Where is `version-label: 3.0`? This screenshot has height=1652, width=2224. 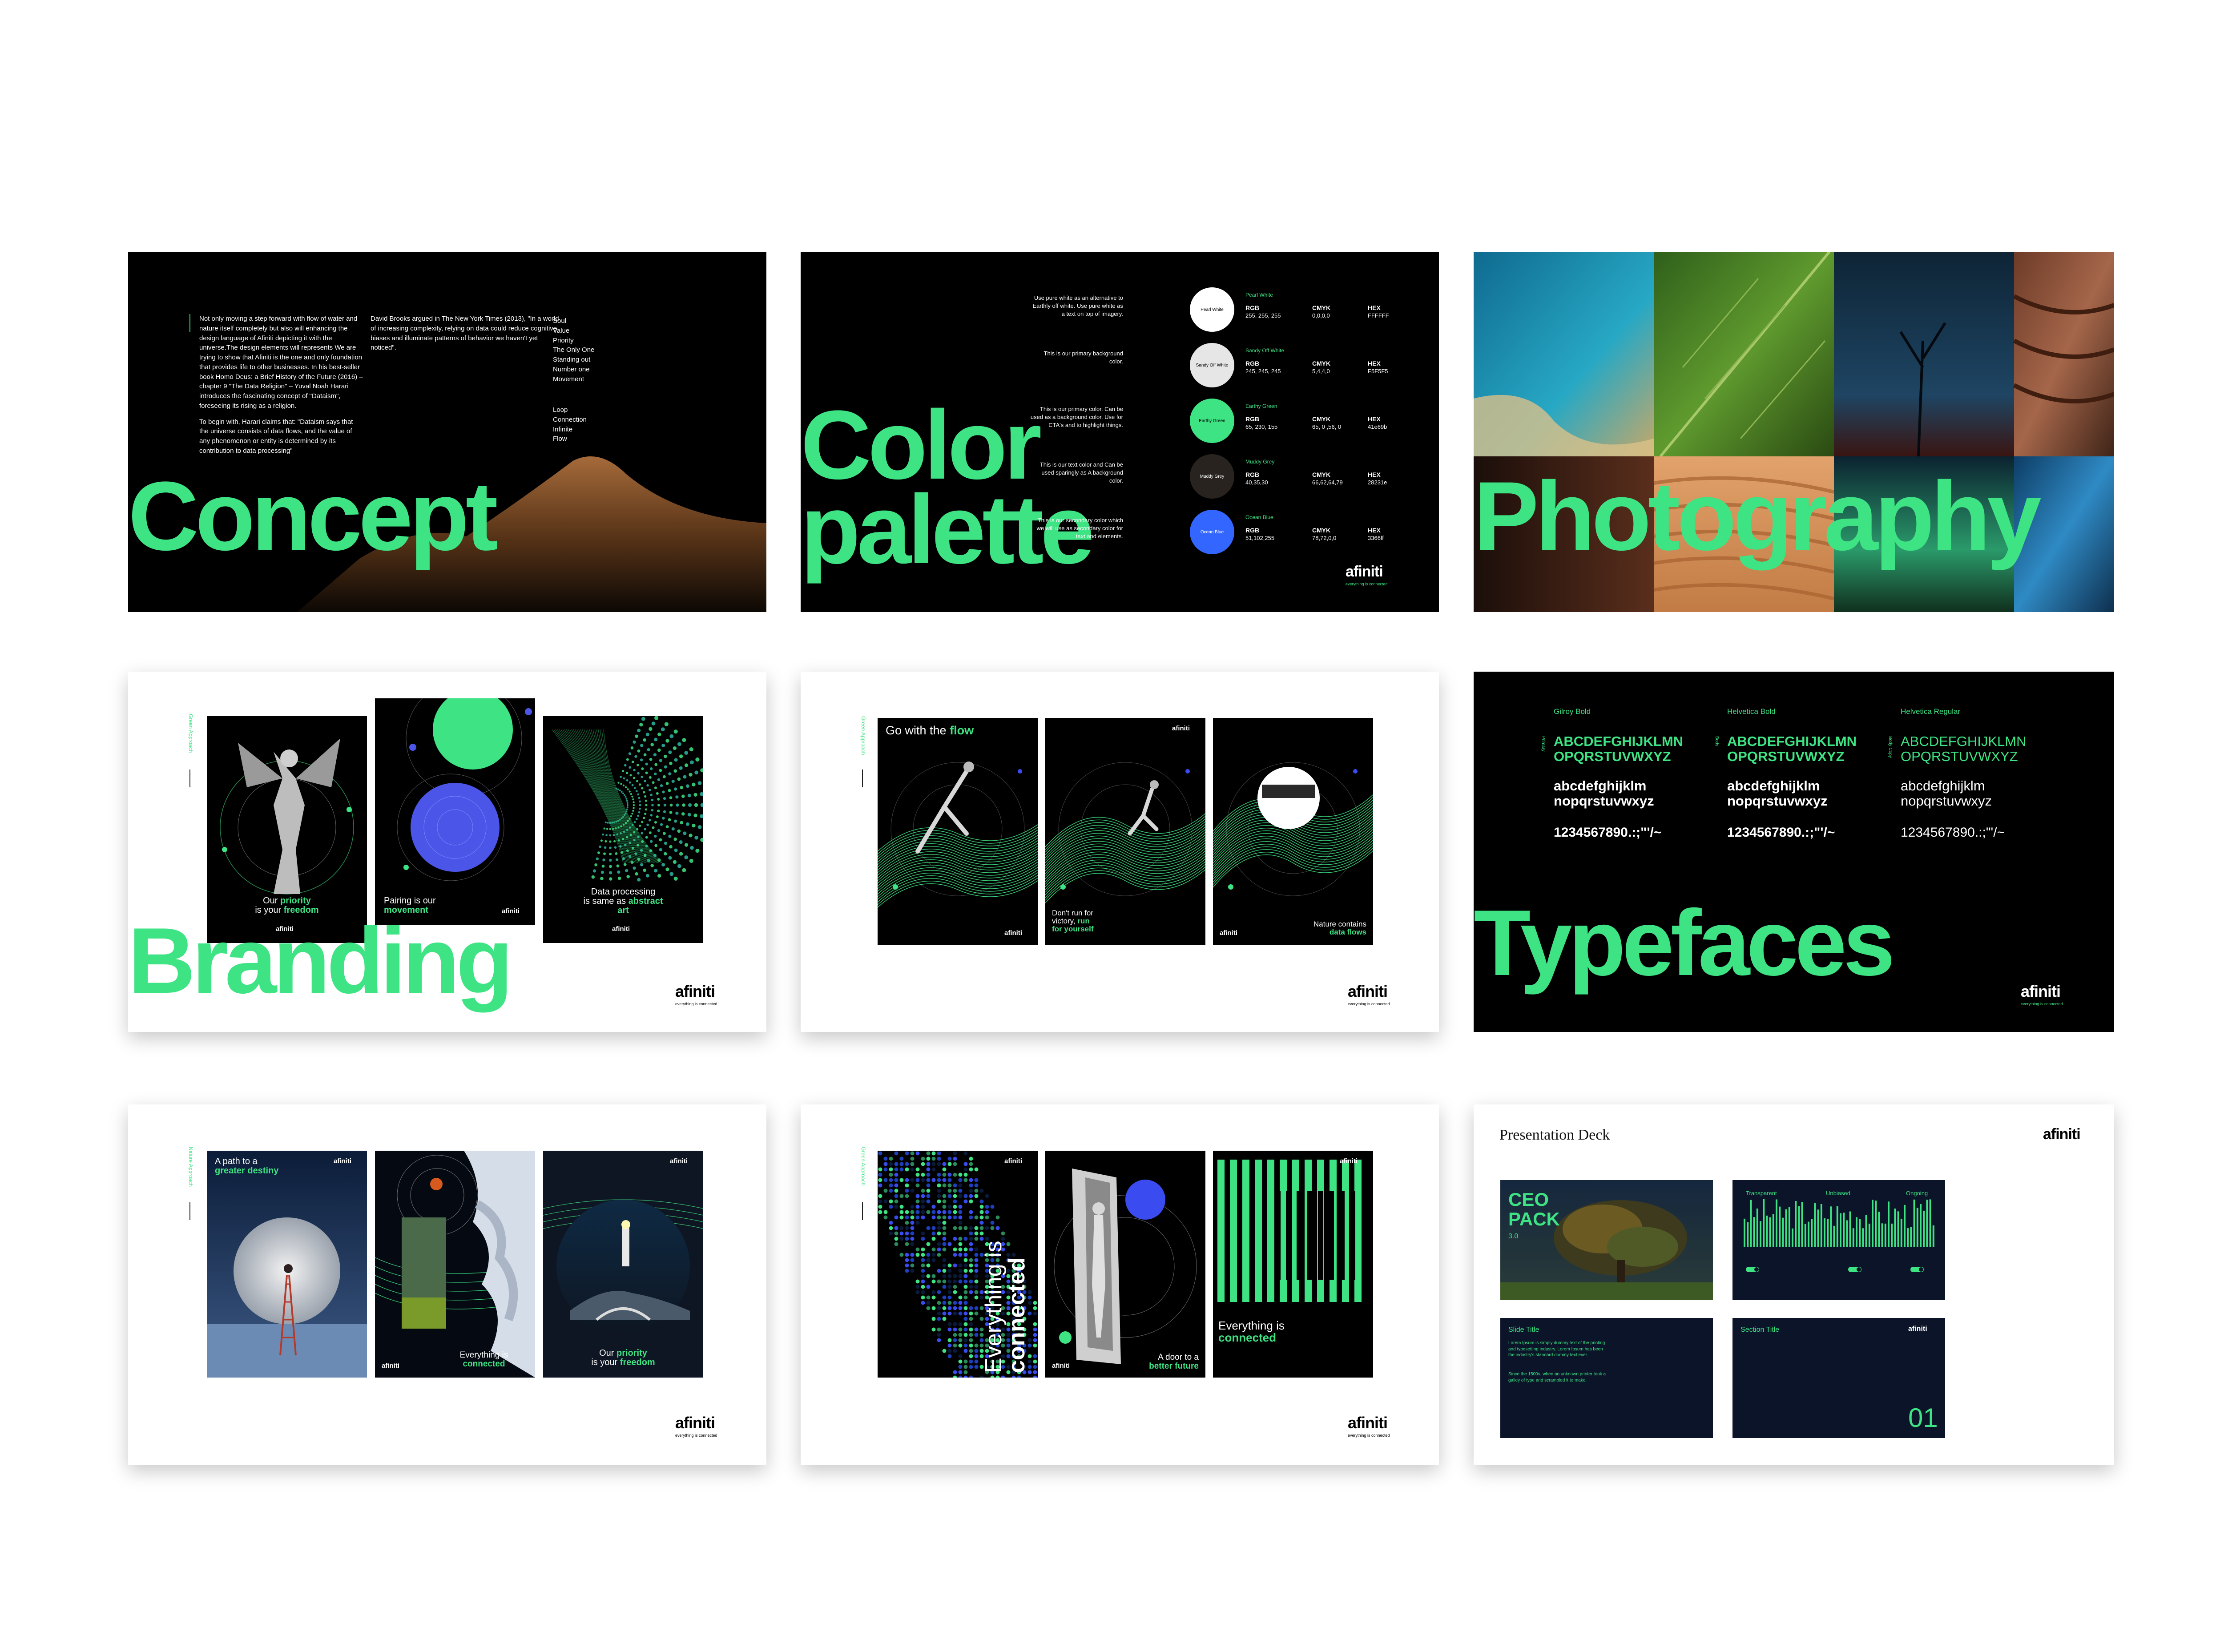 version-label: 3.0 is located at coordinates (1513, 1236).